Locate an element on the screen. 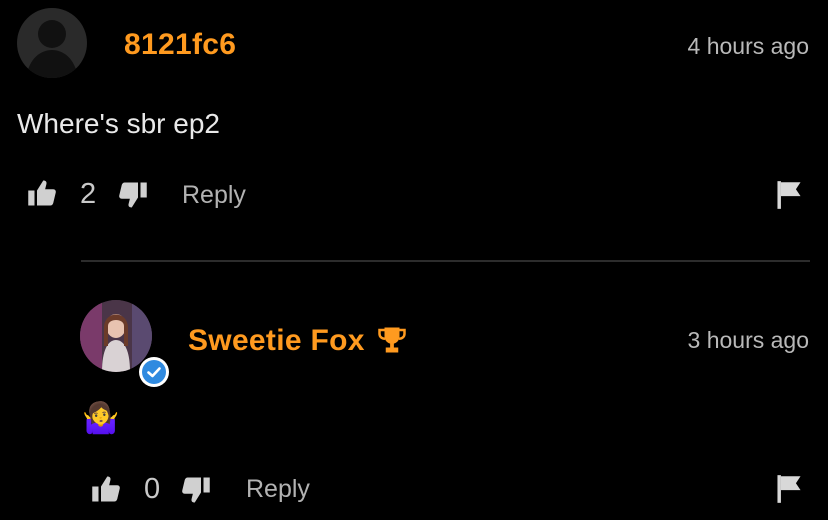  reply-username: Sweetie Fox is located at coordinates (276, 341).